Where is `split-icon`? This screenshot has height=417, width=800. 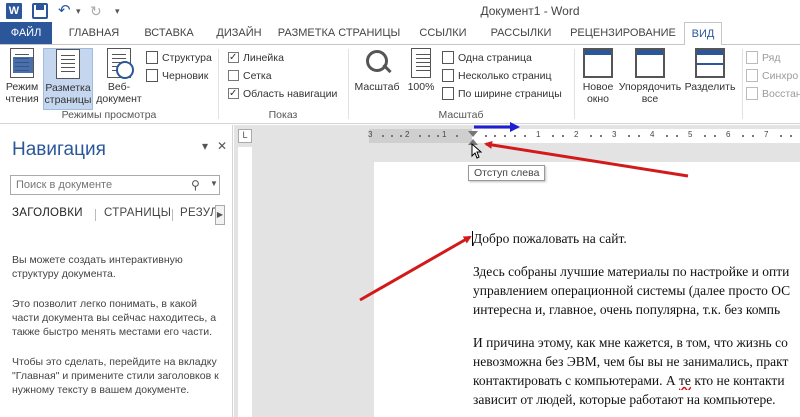 split-icon is located at coordinates (710, 63).